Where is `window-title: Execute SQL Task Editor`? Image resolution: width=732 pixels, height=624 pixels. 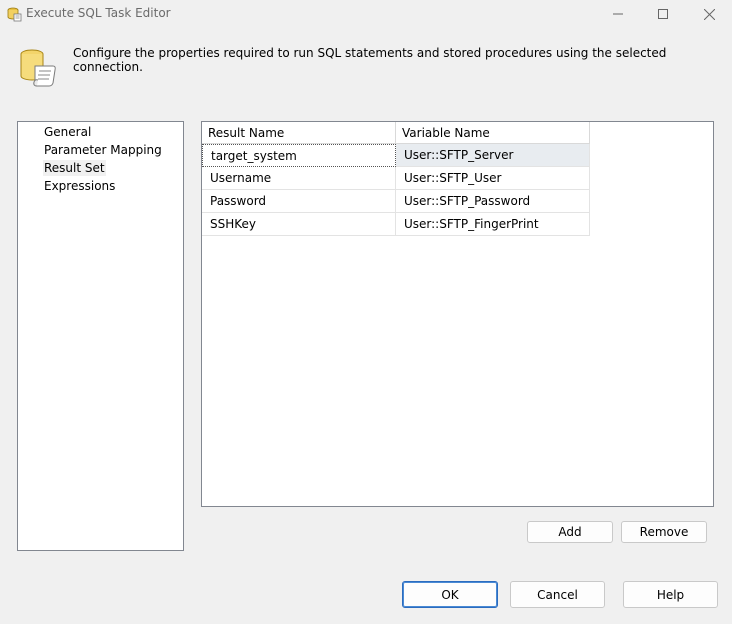 window-title: Execute SQL Task Editor is located at coordinates (98, 13).